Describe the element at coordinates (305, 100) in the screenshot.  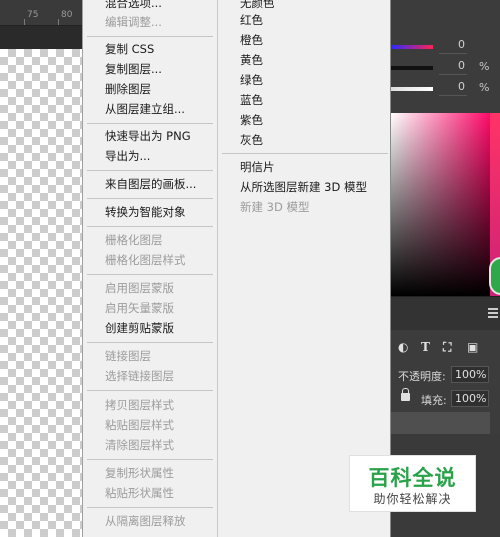
I see `menu-item-blue: 蓝色` at that location.